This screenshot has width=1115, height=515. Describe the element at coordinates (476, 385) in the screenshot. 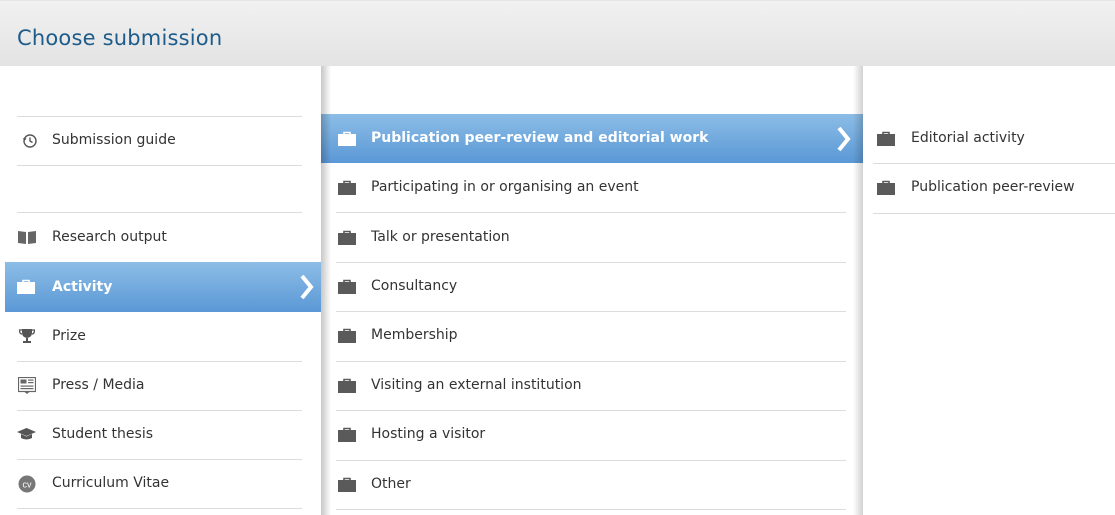

I see `menu-item-label: Visiting an external institution` at that location.